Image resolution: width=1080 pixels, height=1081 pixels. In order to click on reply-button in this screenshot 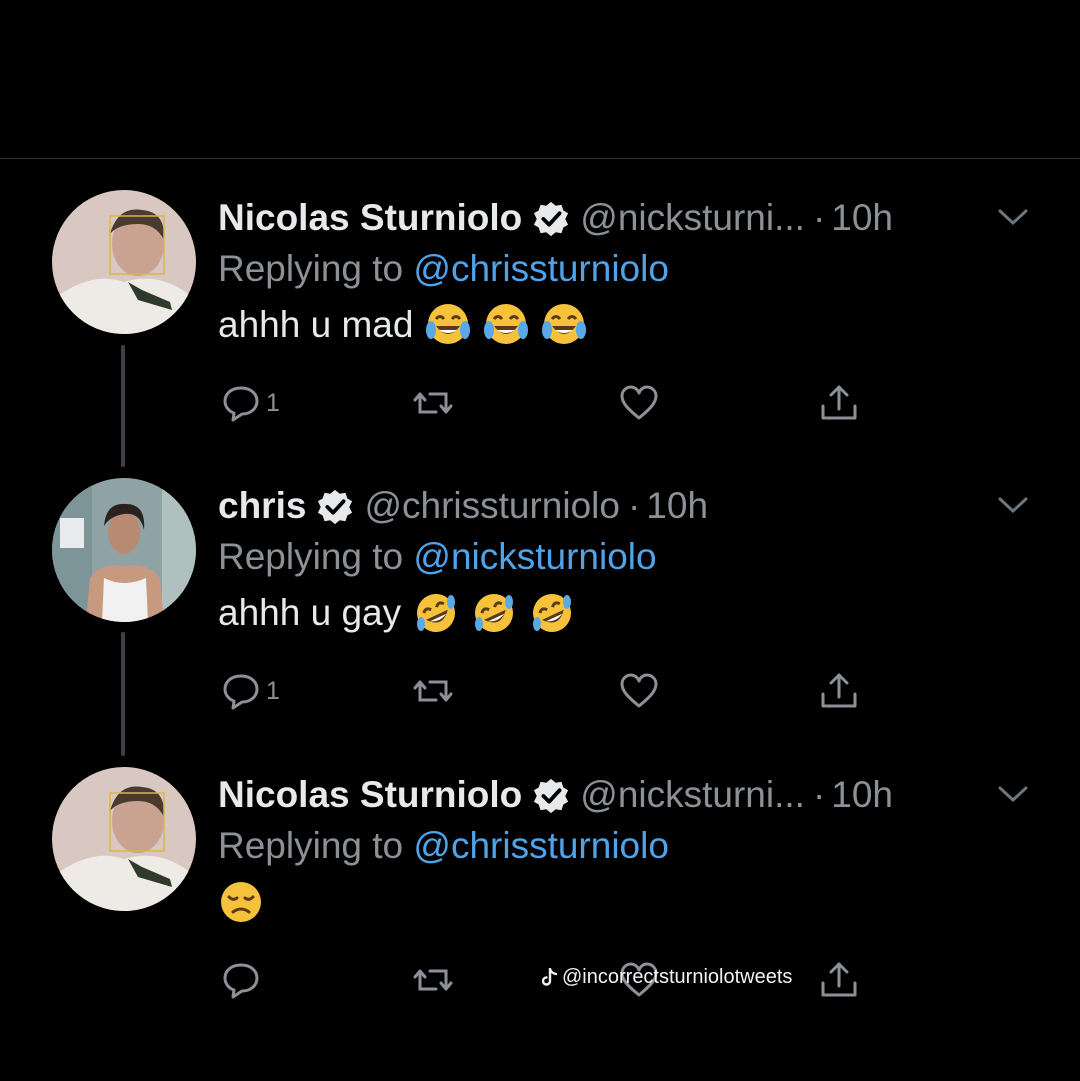, I will do `click(243, 980)`.